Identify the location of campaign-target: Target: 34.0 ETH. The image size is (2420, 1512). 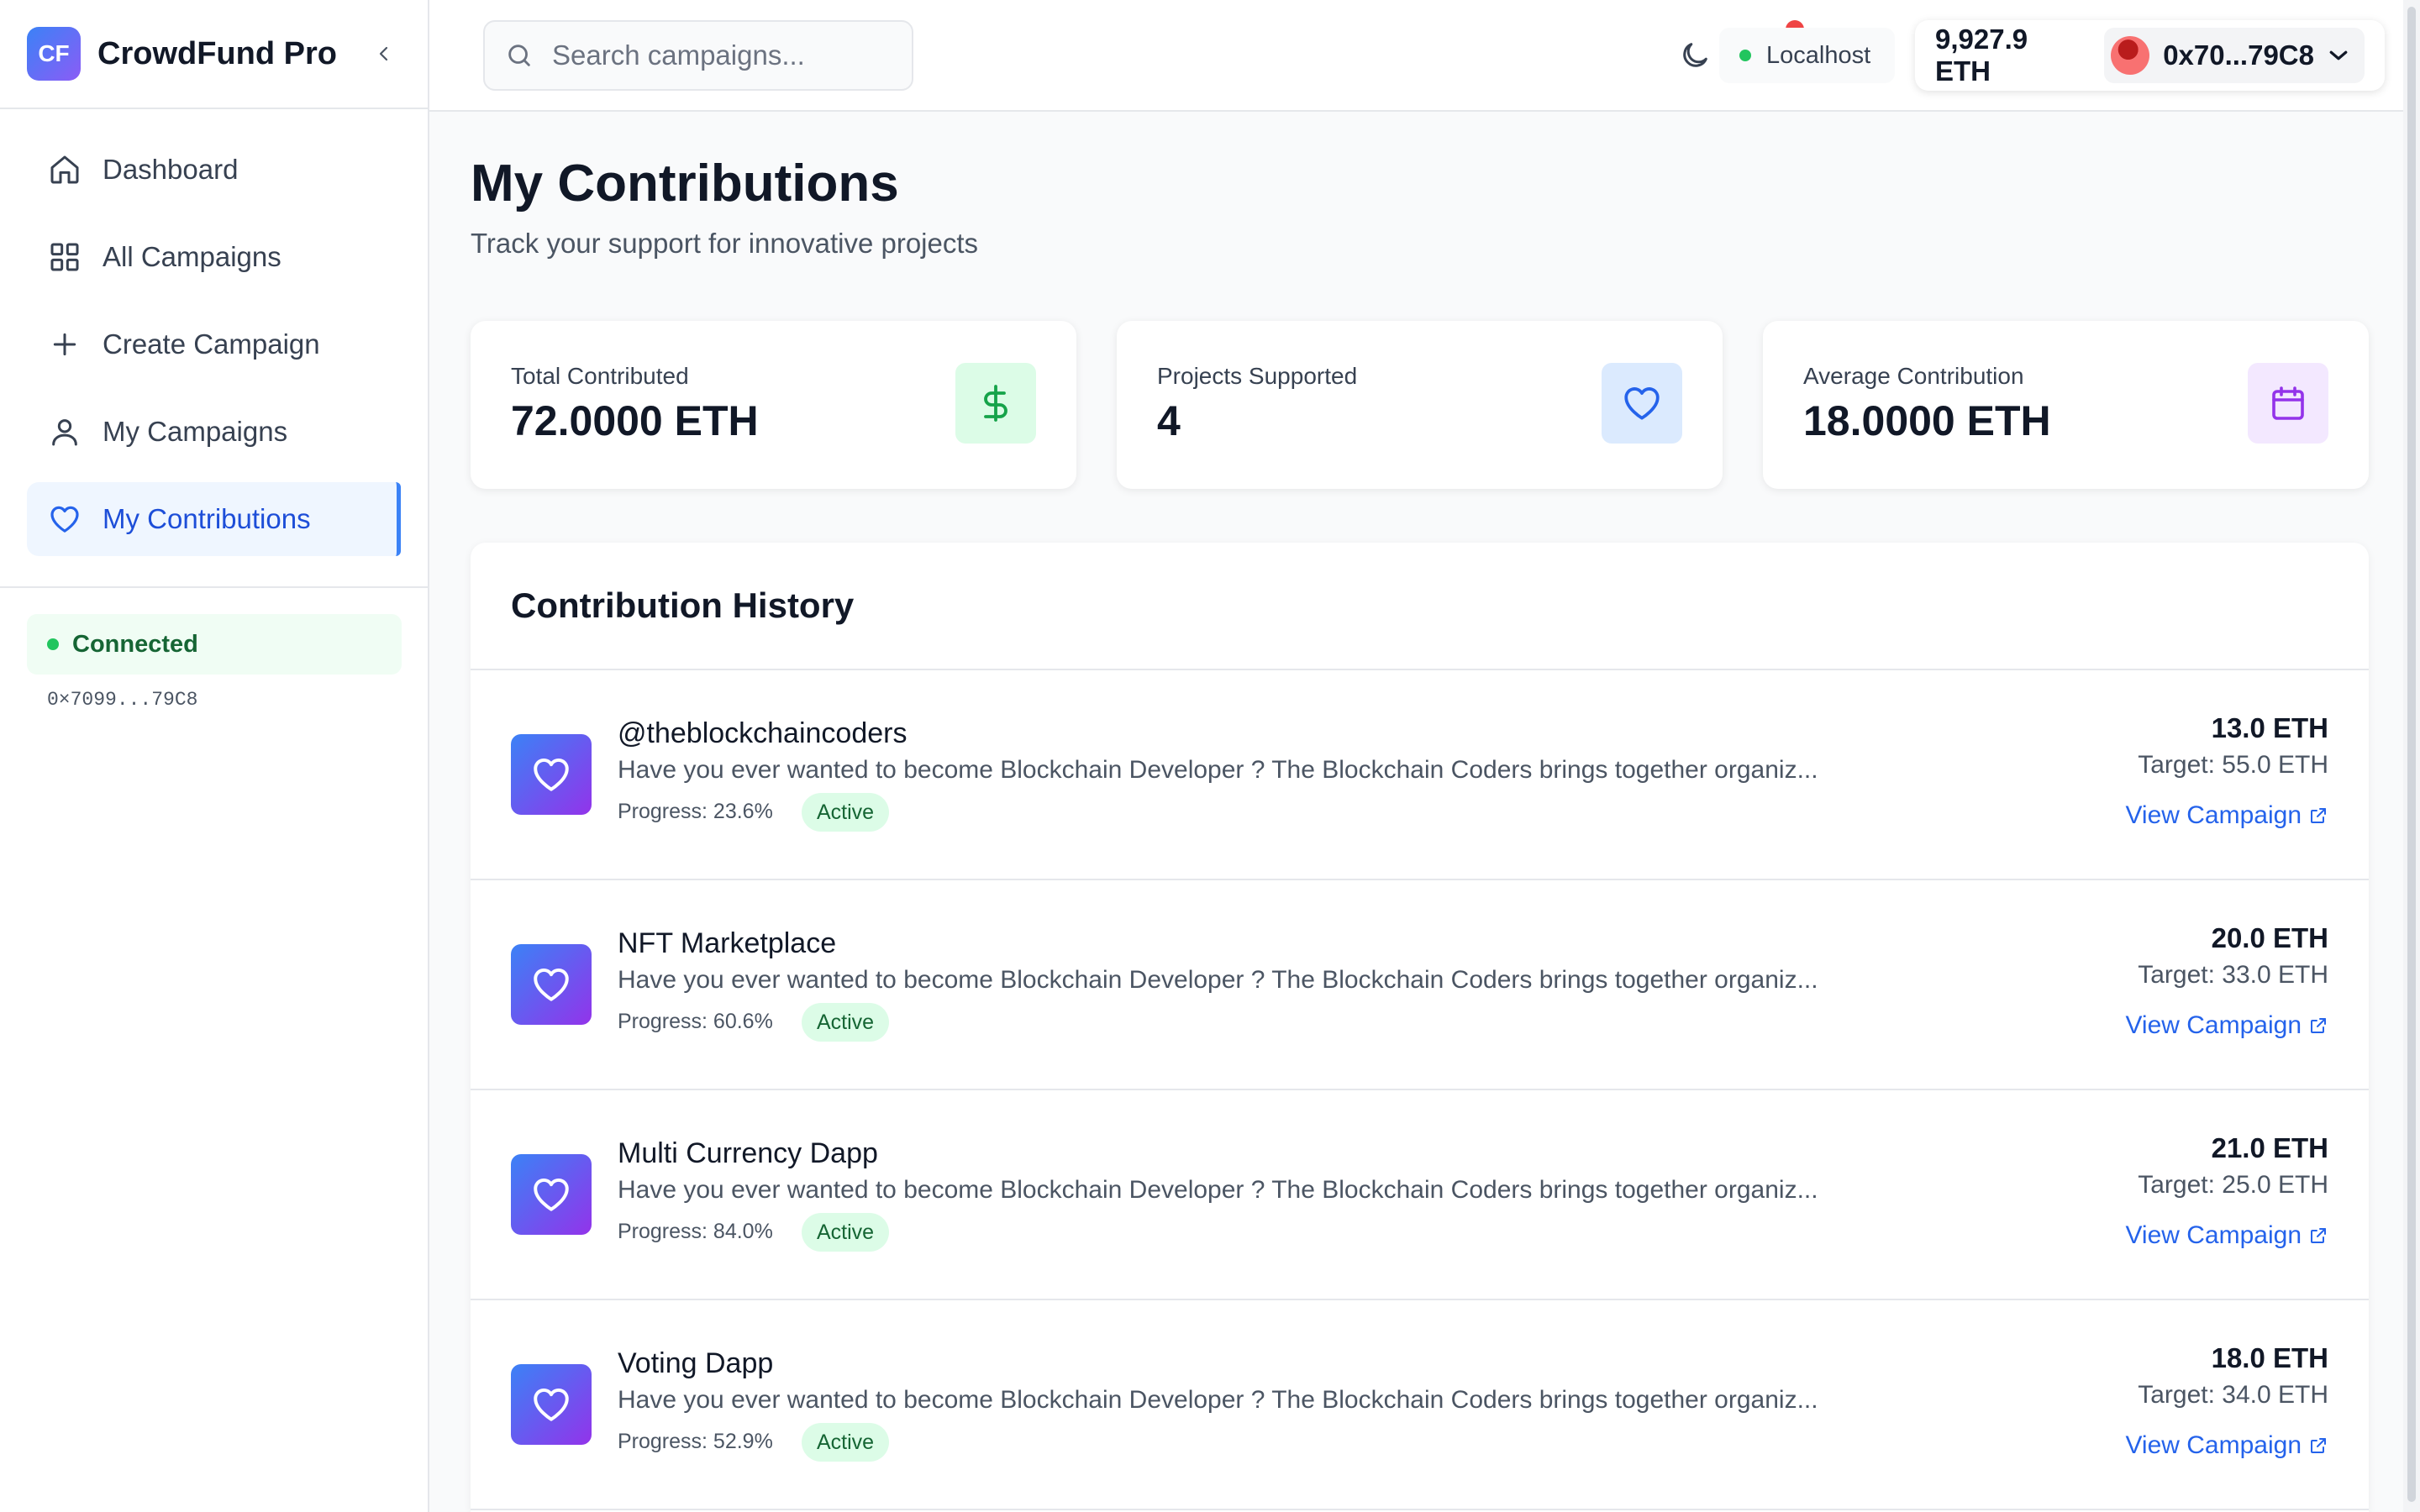
(2233, 1395).